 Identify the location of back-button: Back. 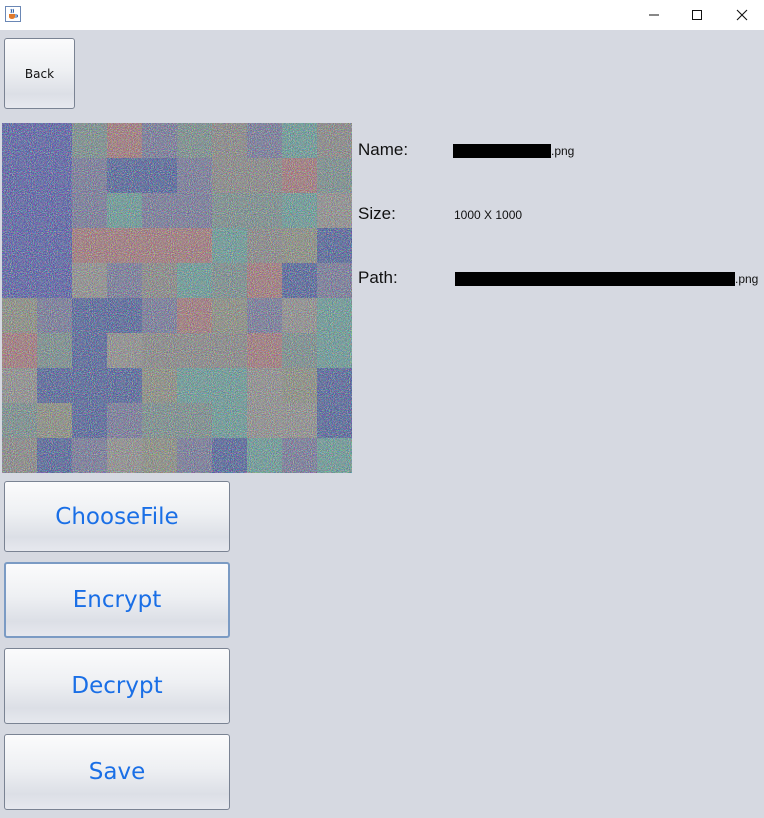
(39, 73).